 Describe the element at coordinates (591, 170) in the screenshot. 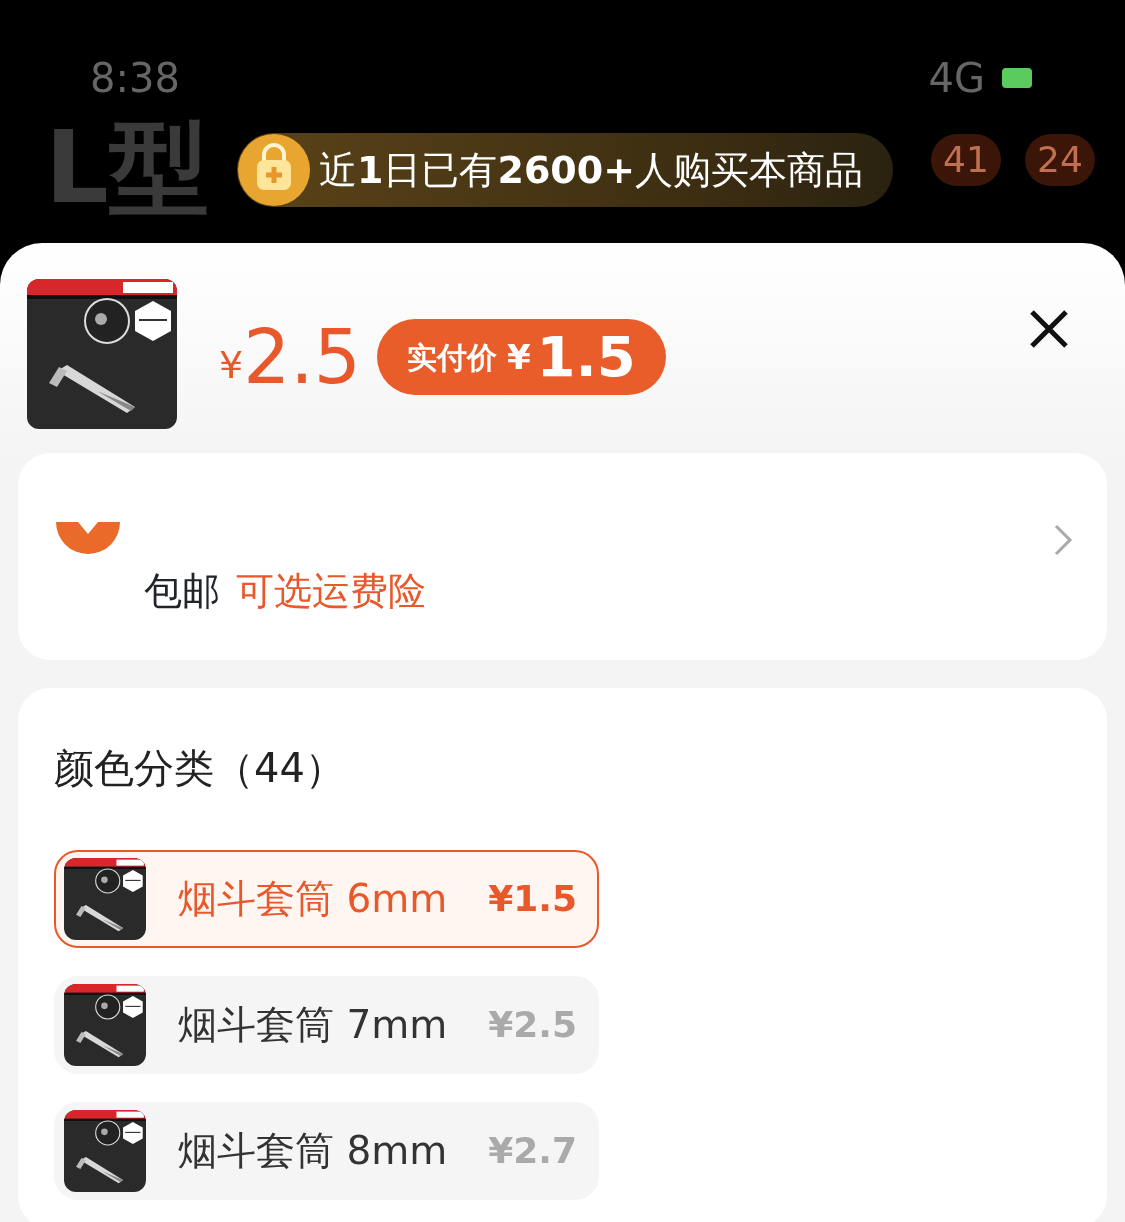

I see `banner-text: 近1日已有2600+人购买本商品` at that location.